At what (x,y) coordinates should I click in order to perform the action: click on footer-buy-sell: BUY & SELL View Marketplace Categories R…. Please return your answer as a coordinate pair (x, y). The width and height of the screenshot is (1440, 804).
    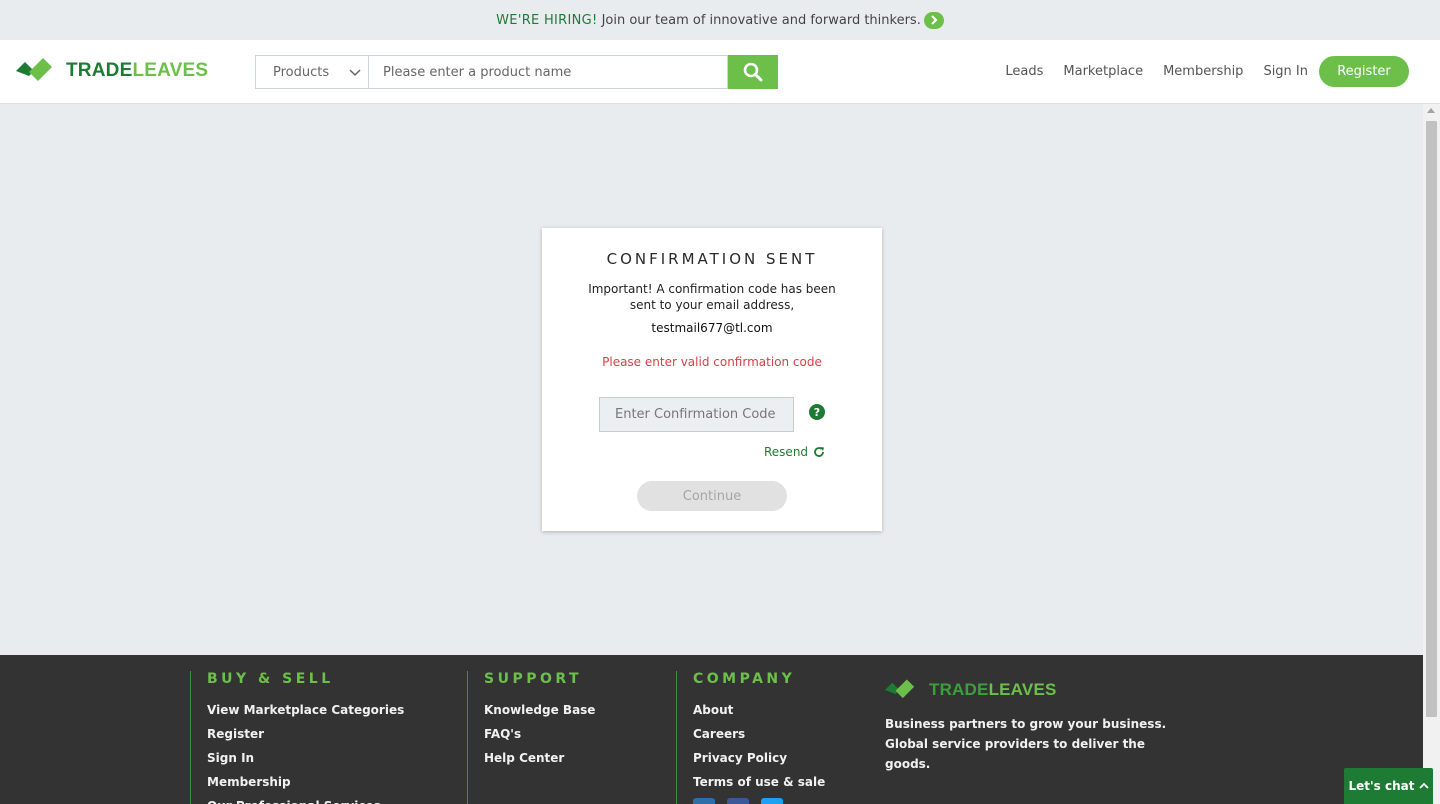
    Looking at the image, I should click on (320, 737).